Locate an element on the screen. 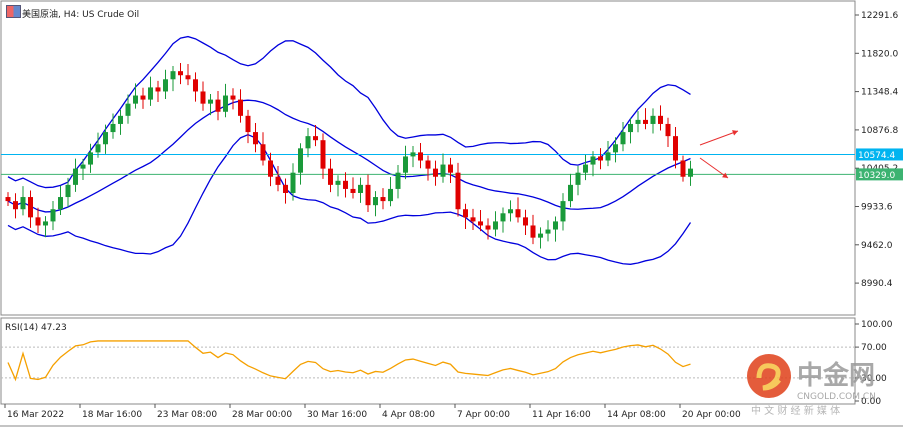 The image size is (903, 427). x-tick-label: 20 Apr 00:00 is located at coordinates (711, 415).